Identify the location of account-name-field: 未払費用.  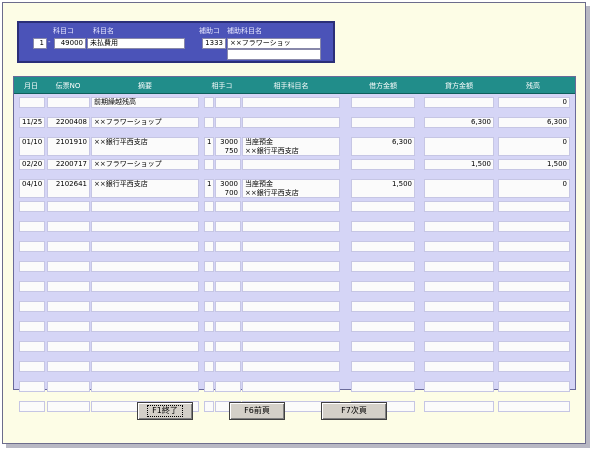
(136, 43).